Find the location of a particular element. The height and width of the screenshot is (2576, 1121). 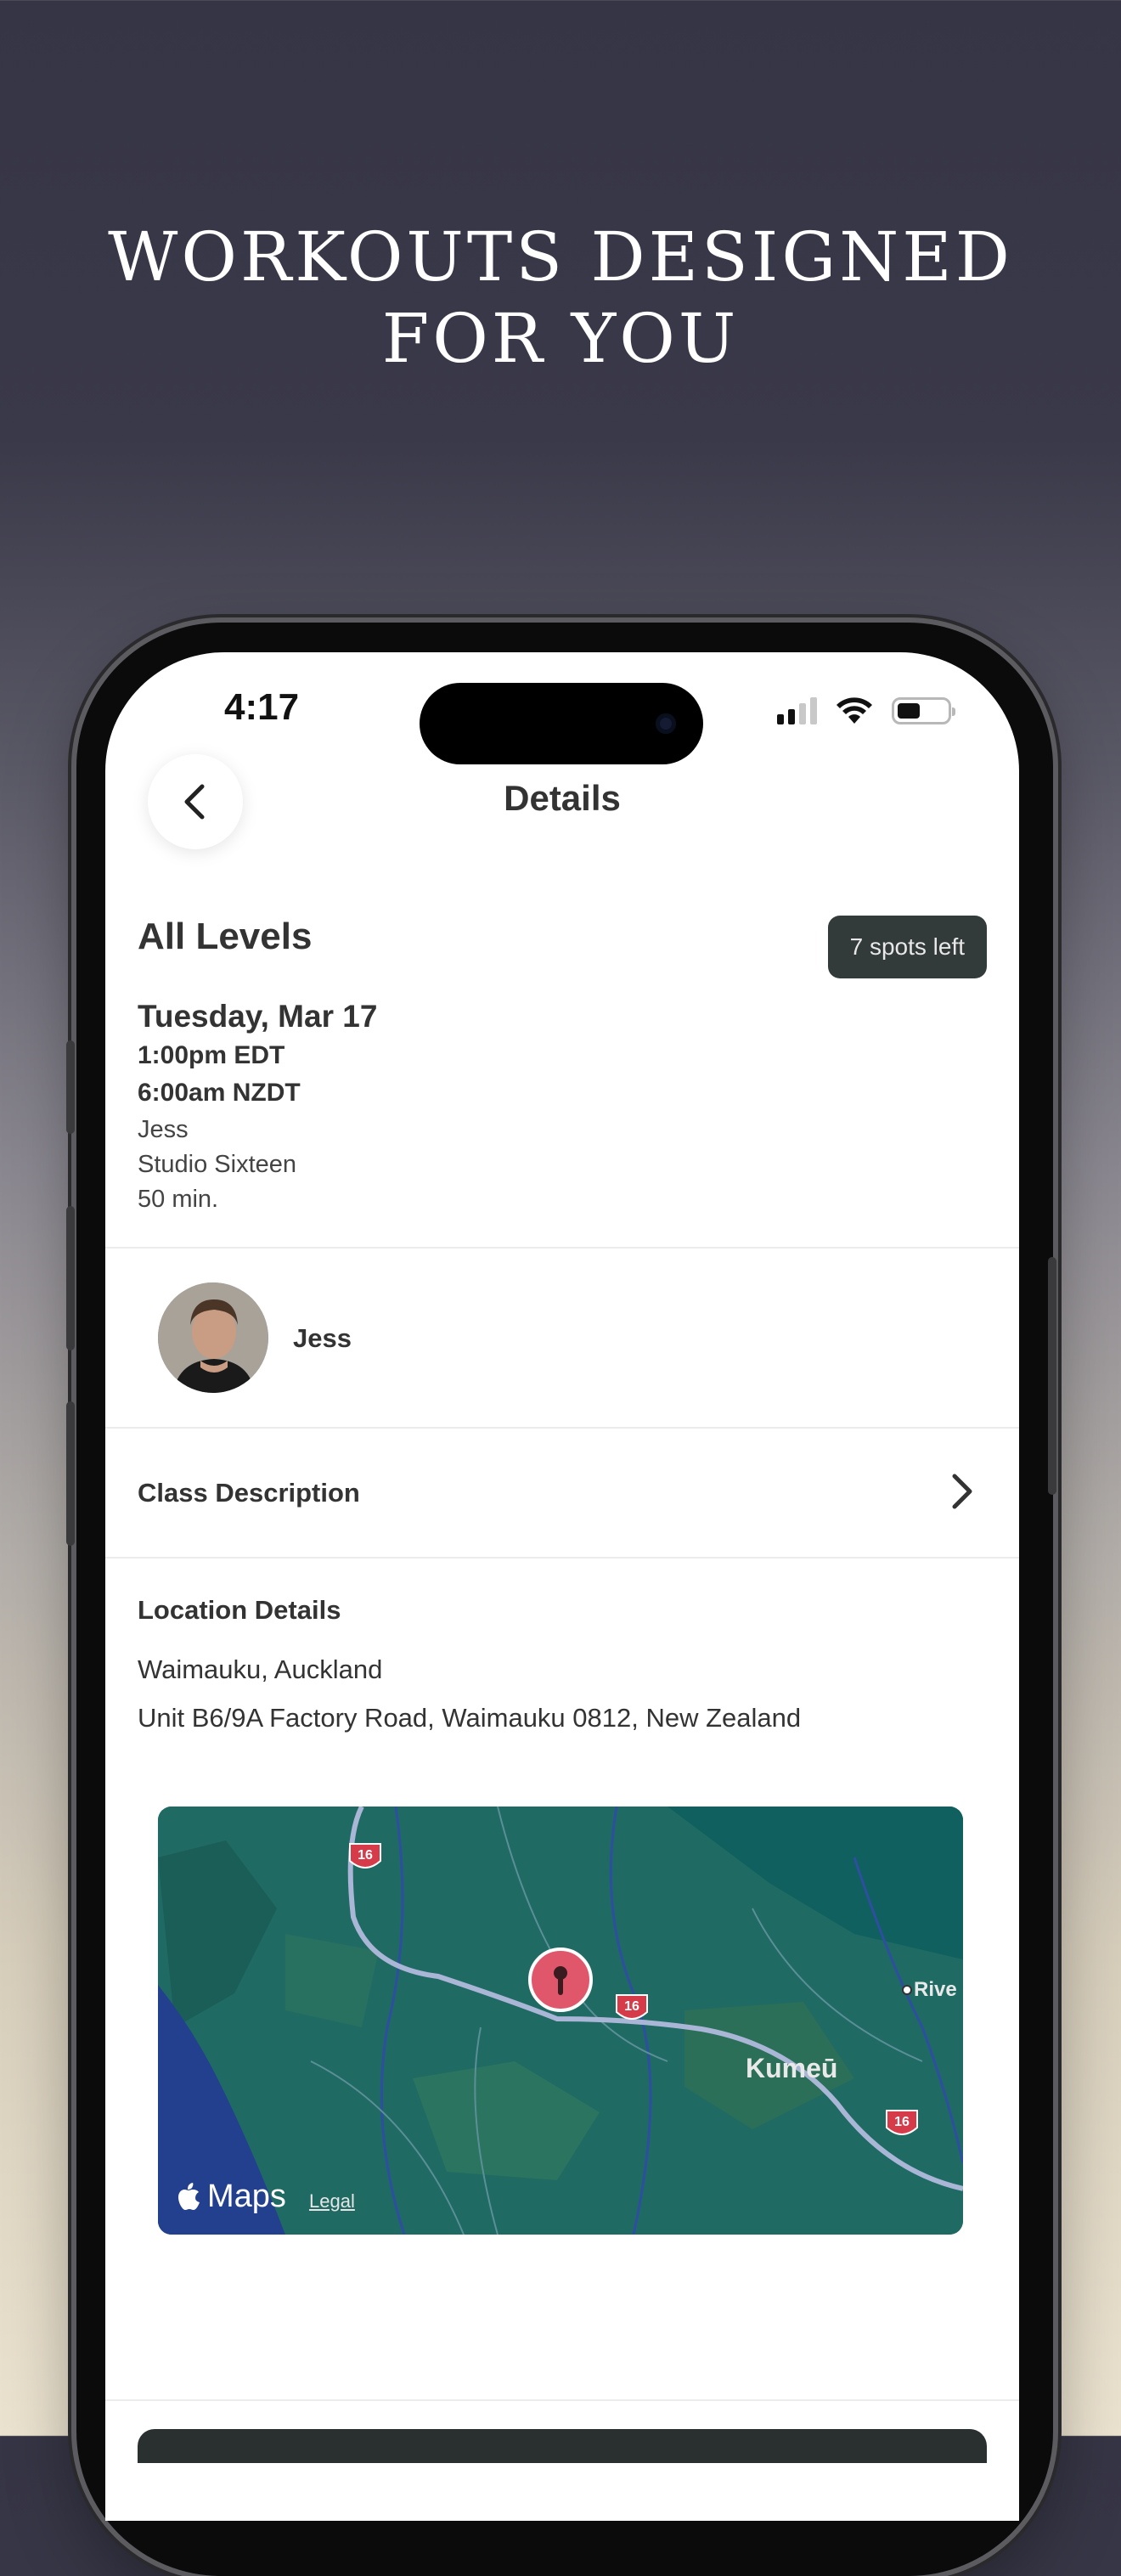

location-map: 16 16 16 Kumeū Rive Maps Legal is located at coordinates (560, 2021).